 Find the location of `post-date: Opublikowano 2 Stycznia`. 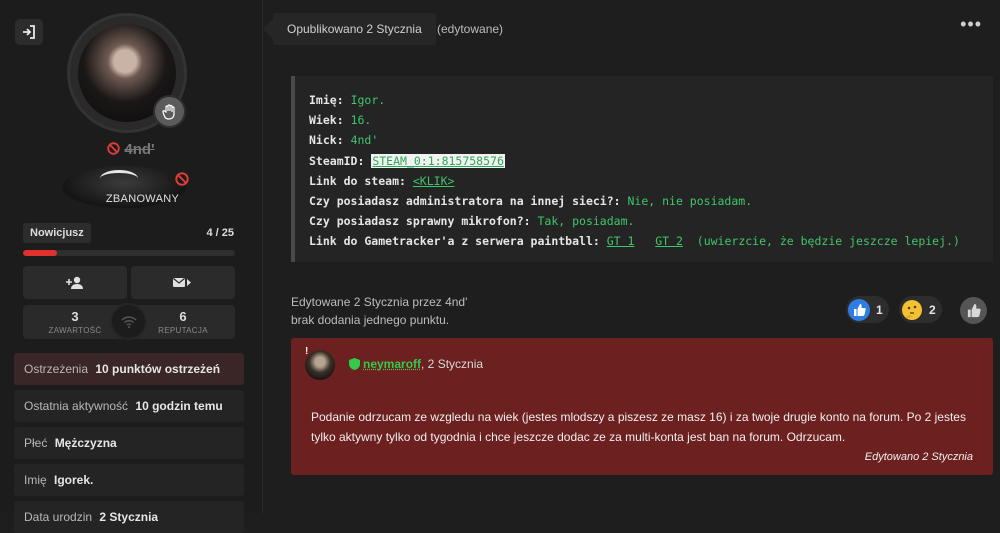

post-date: Opublikowano 2 Stycznia is located at coordinates (349, 29).